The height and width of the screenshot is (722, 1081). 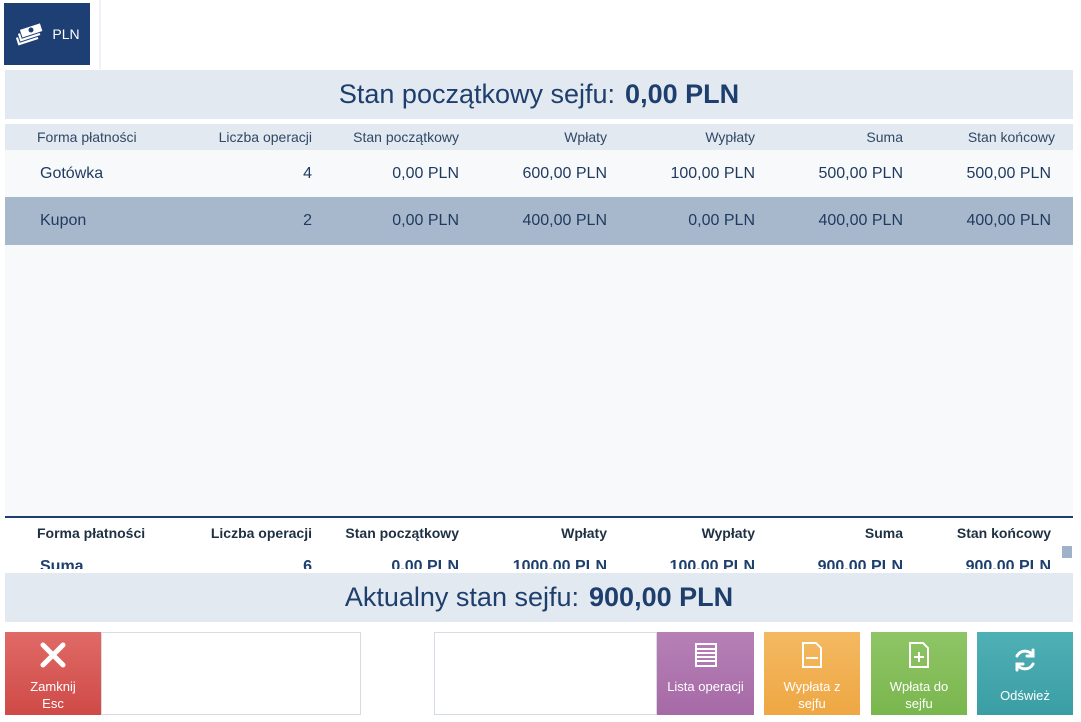 I want to click on column-header-opening: Stan początkowy, so click(x=406, y=137).